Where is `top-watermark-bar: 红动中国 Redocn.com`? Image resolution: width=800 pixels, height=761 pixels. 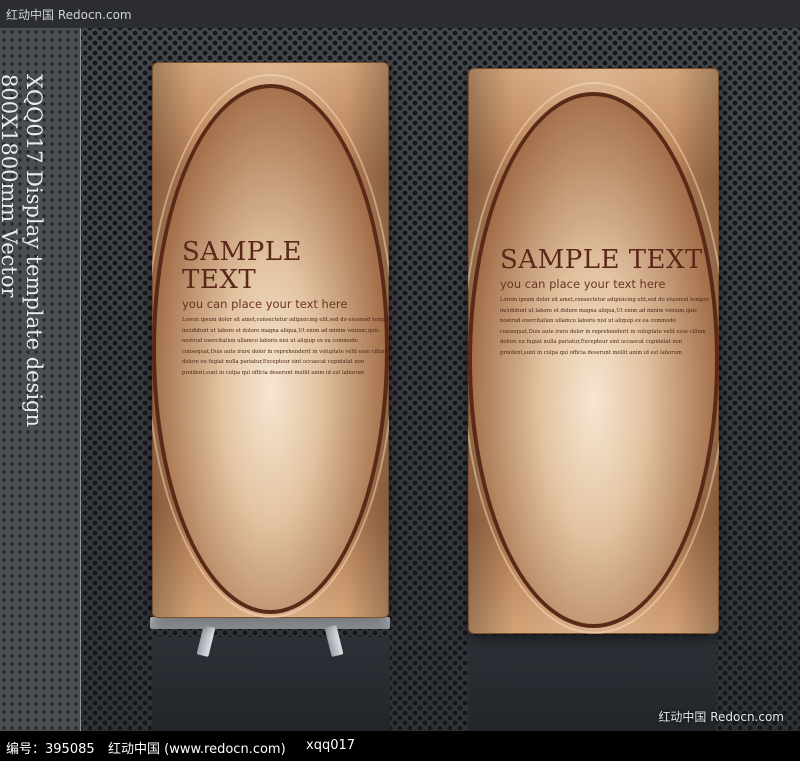 top-watermark-bar: 红动中国 Redocn.com is located at coordinates (400, 14).